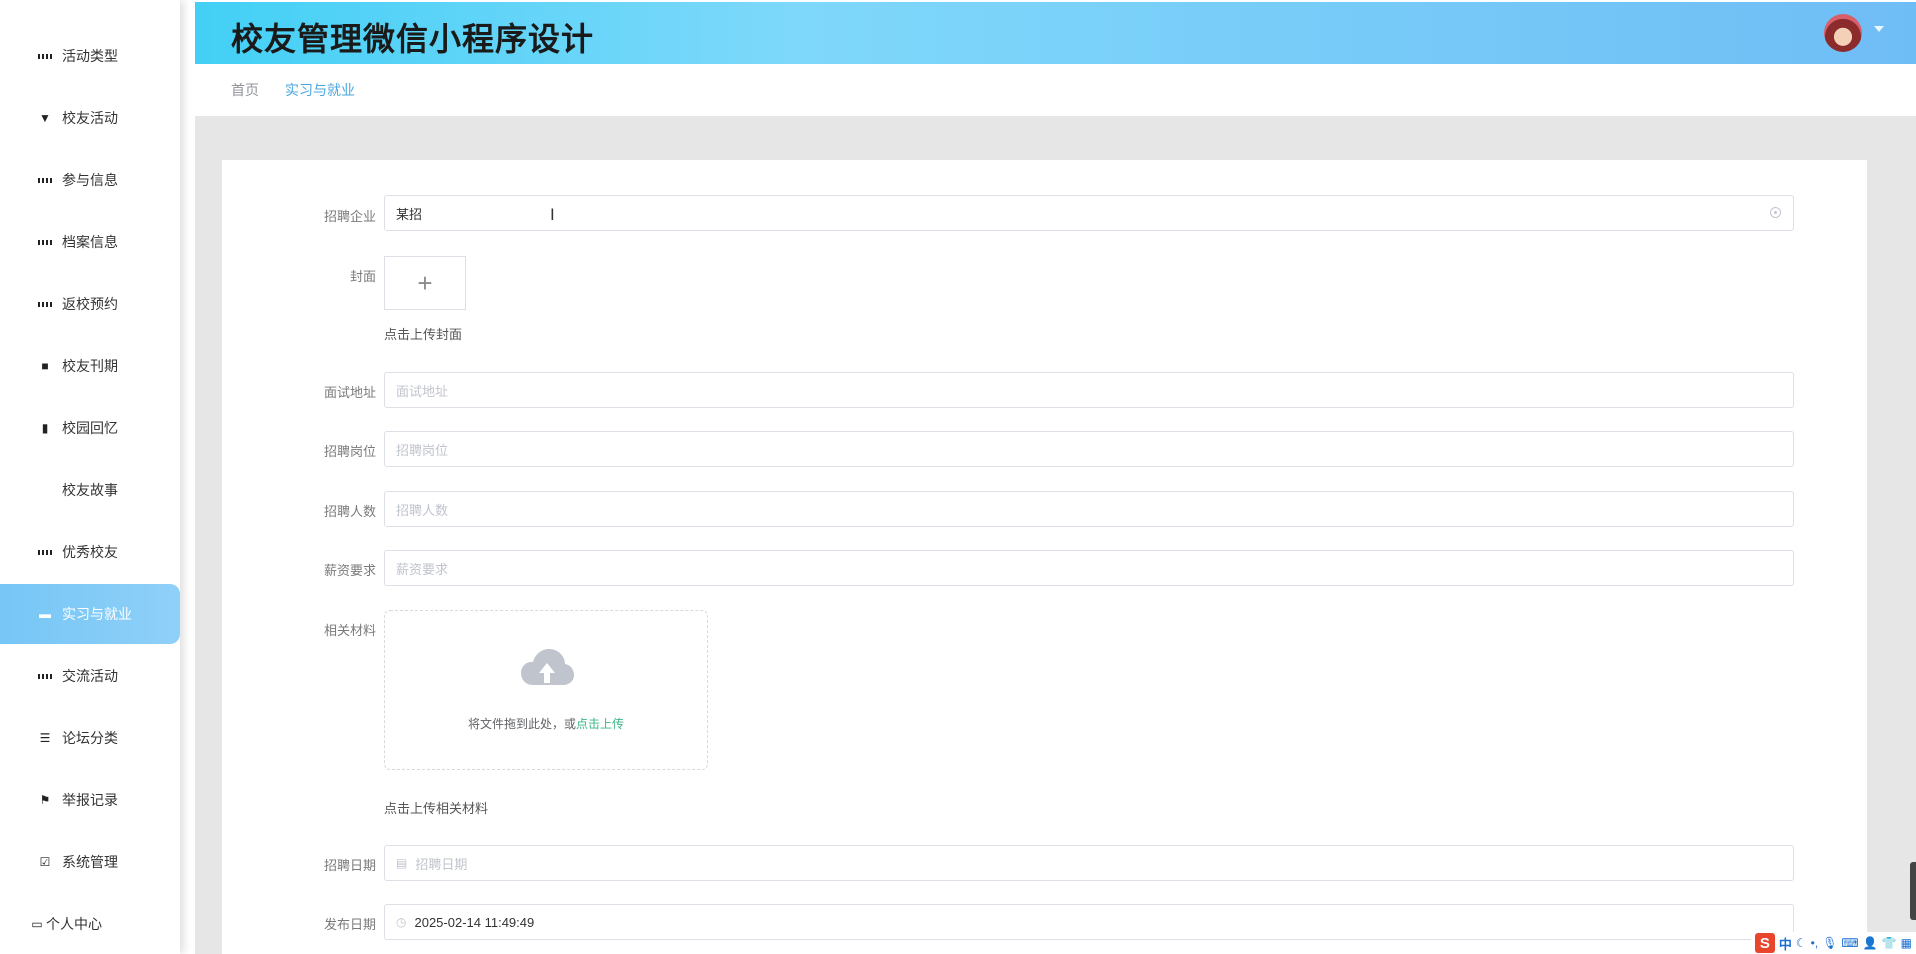 The height and width of the screenshot is (954, 1916). I want to click on keyboard-icon: ⌨, so click(1849, 943).